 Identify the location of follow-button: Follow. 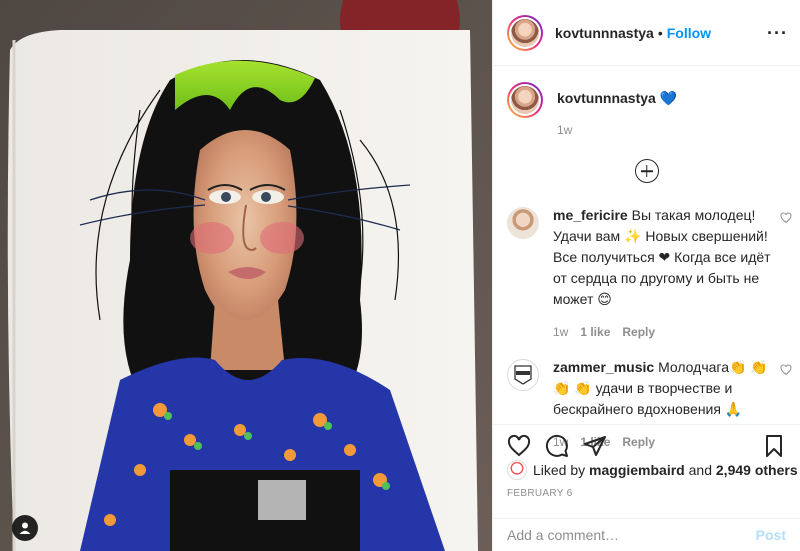
(689, 33).